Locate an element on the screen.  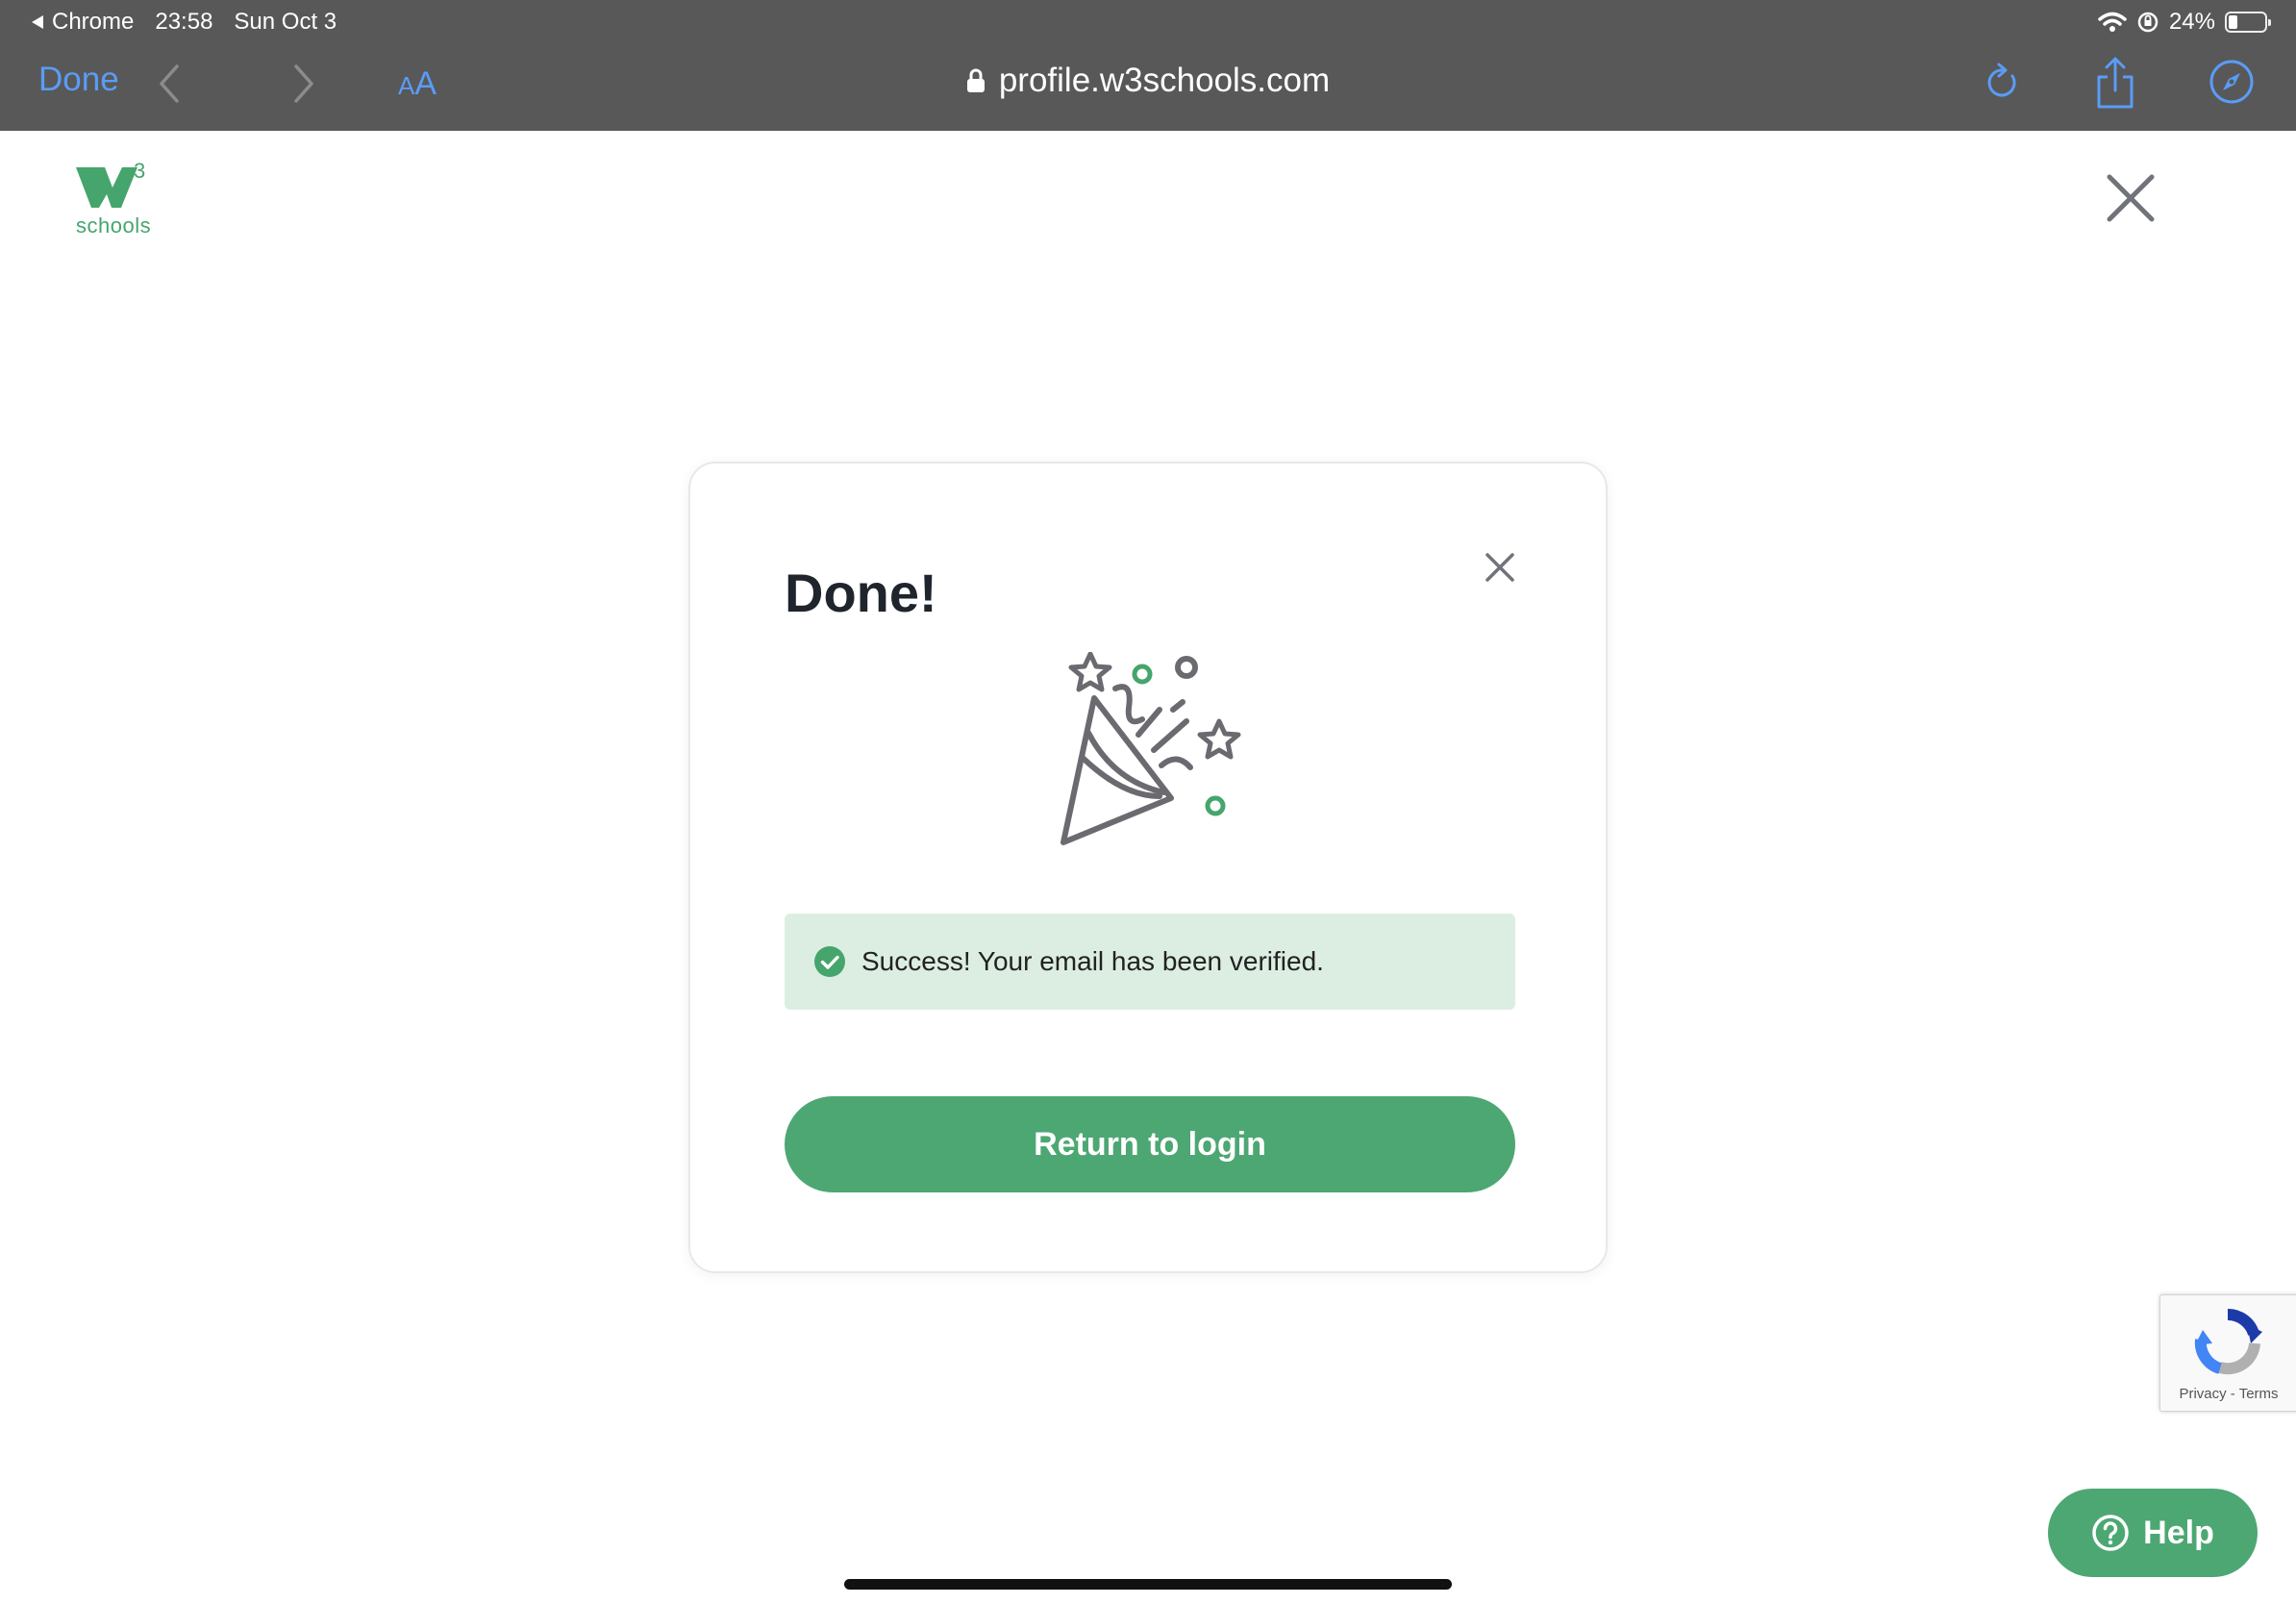
battery-fill is located at coordinates (2233, 22).